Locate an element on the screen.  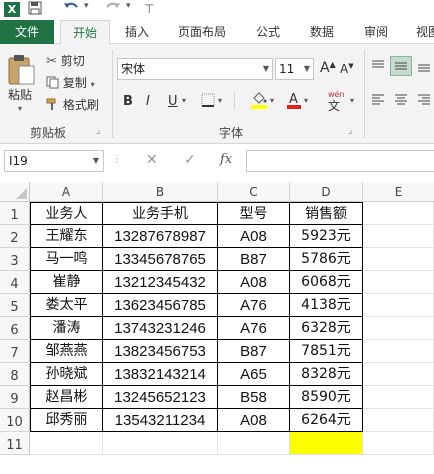
italic-button: I is located at coordinates (148, 101).